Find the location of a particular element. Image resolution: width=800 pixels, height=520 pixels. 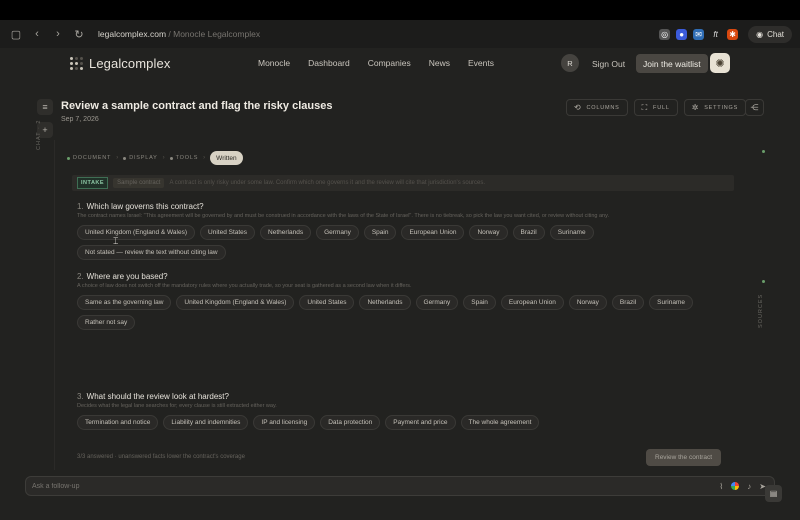

context-tag: Sample contract is located at coordinates (139, 183).